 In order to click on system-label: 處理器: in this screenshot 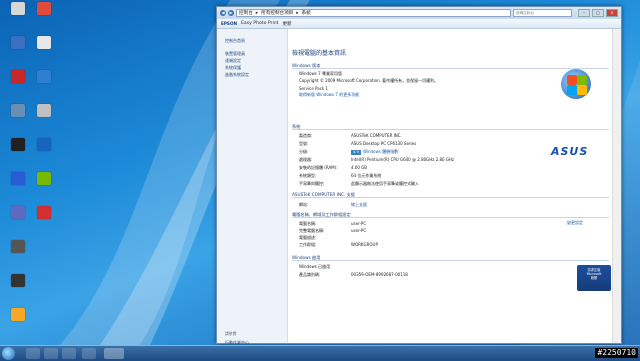, I will do `click(306, 159)`.